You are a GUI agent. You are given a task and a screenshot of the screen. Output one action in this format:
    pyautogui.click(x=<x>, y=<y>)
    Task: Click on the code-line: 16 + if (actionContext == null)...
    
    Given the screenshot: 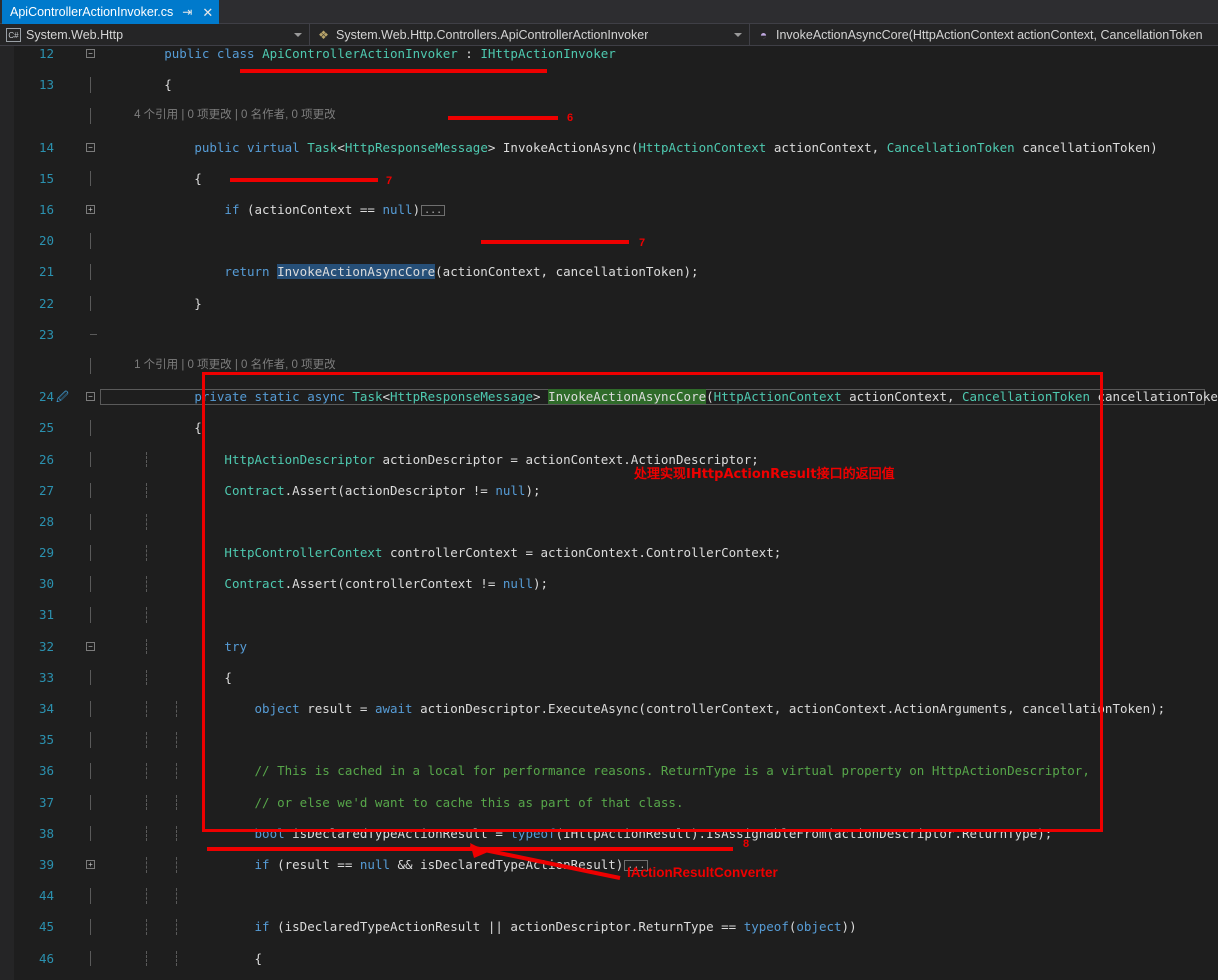 What is the action you would take?
    pyautogui.click(x=609, y=210)
    